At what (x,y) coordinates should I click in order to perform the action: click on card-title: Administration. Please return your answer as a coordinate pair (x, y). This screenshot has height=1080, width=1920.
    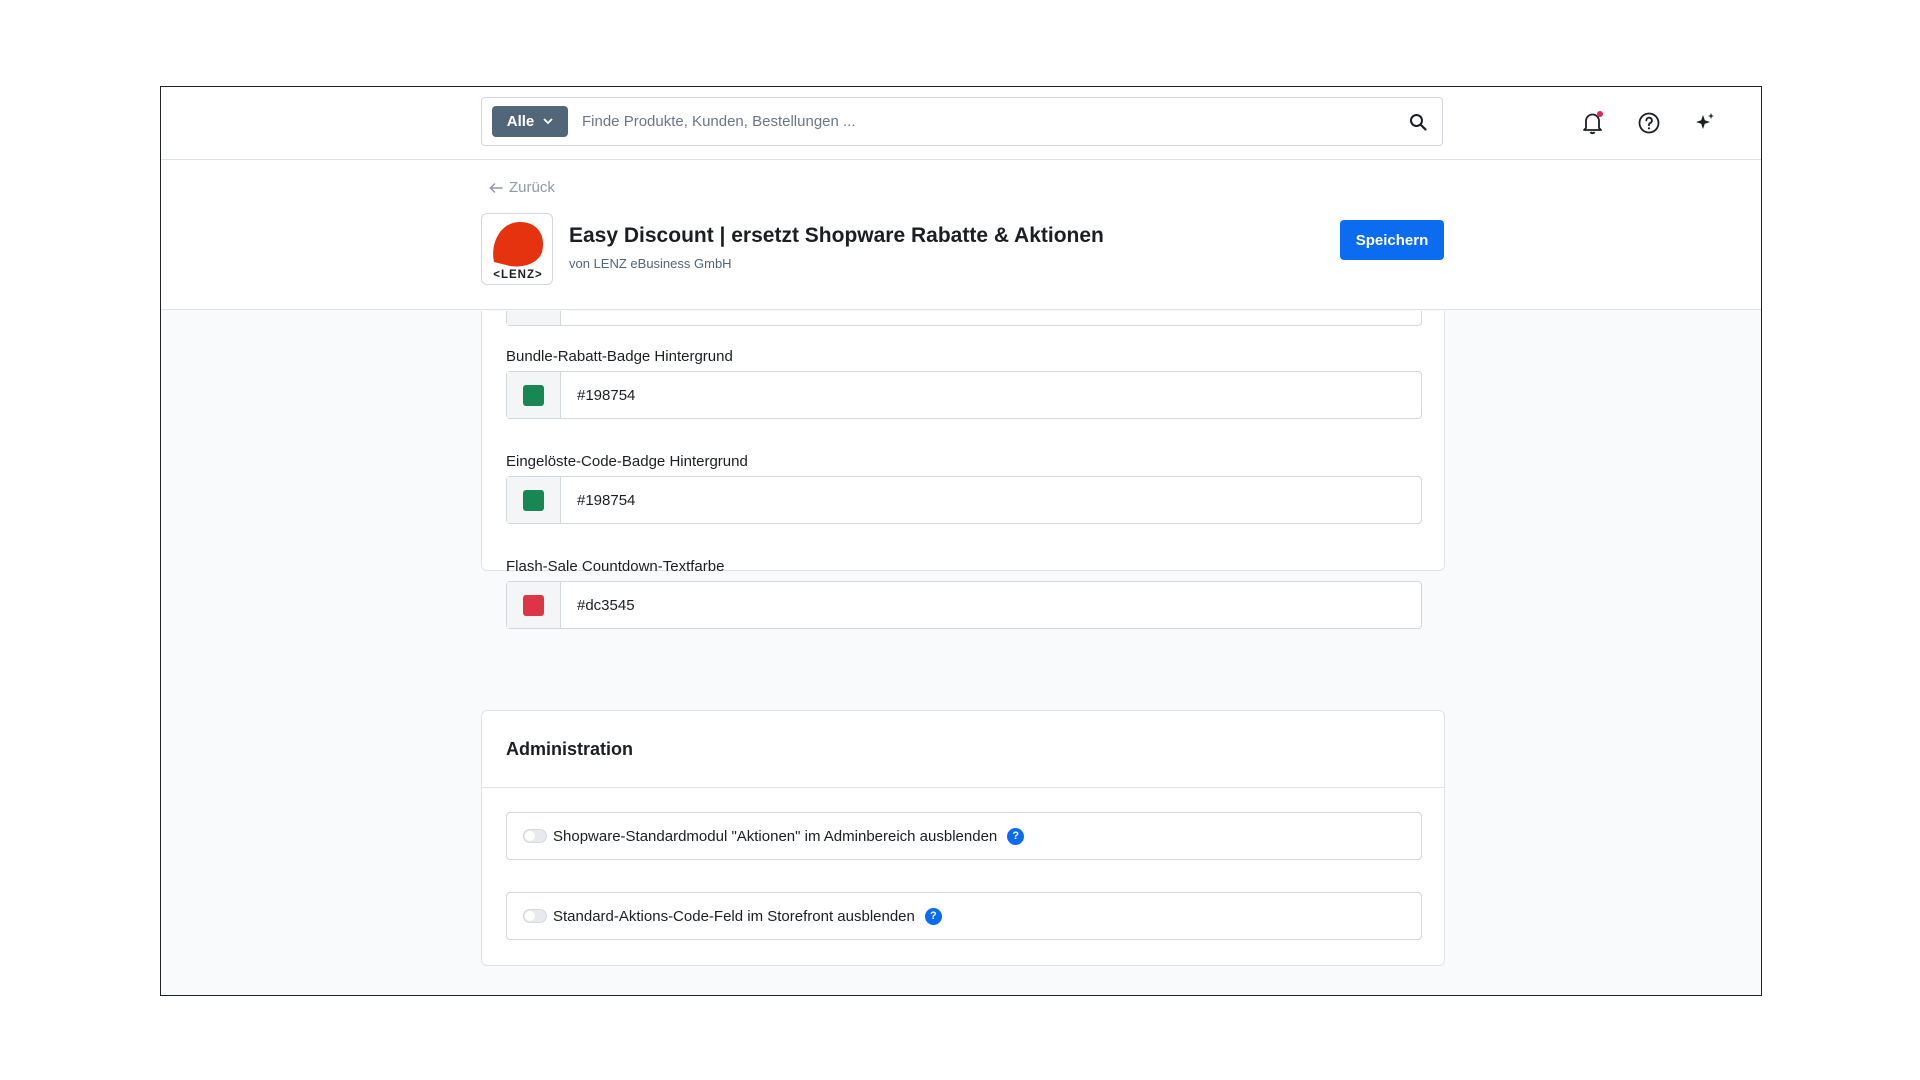
    Looking at the image, I should click on (570, 749).